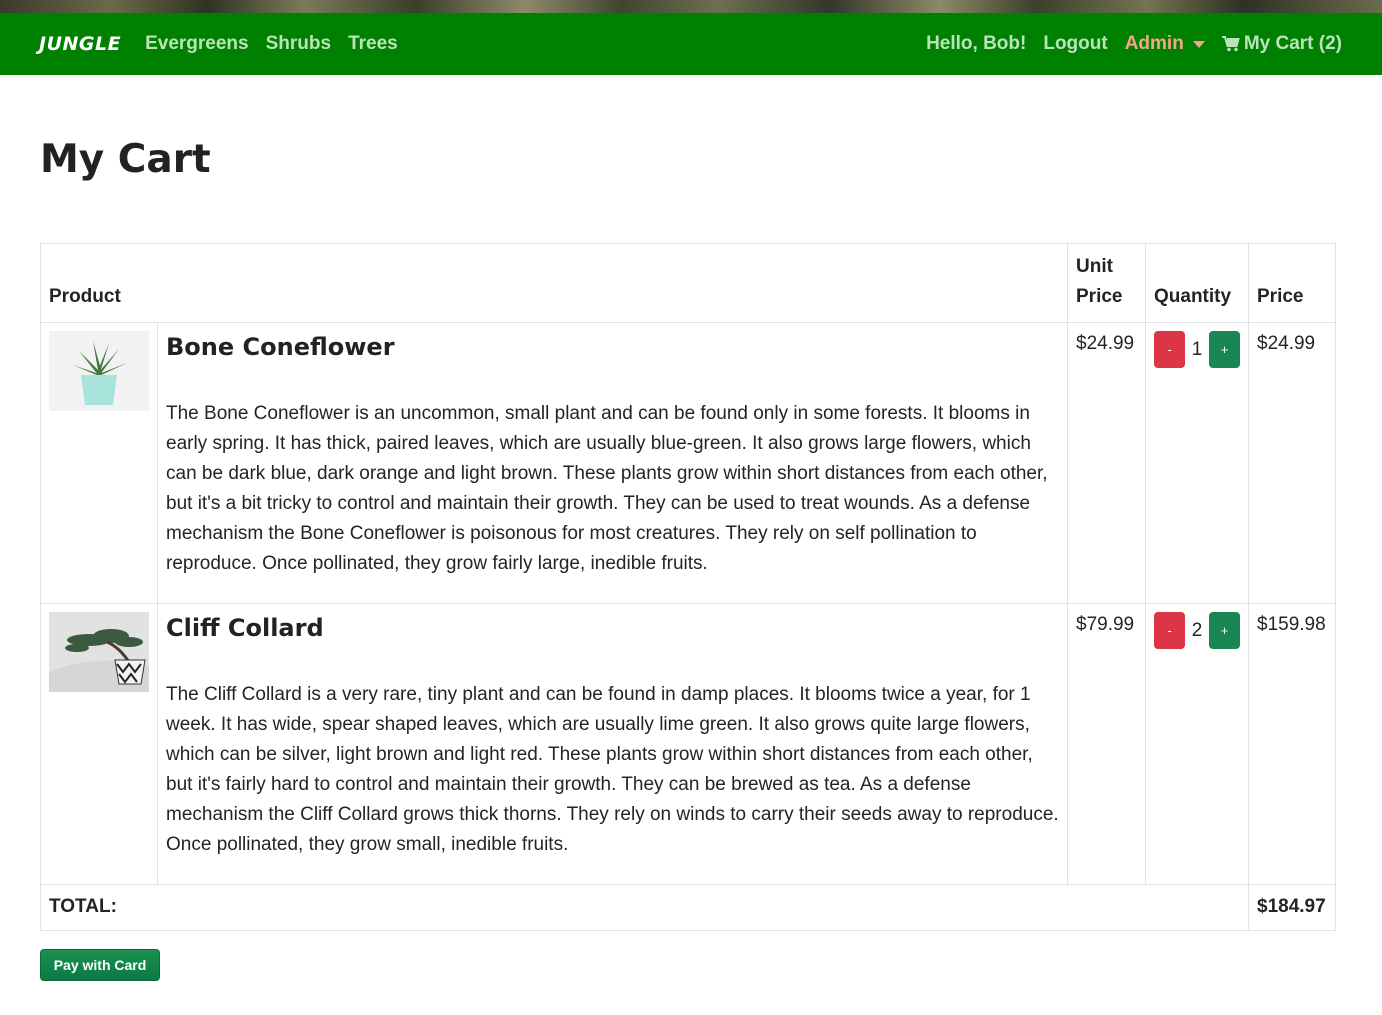  I want to click on unit-price: $24.99, so click(1106, 463).